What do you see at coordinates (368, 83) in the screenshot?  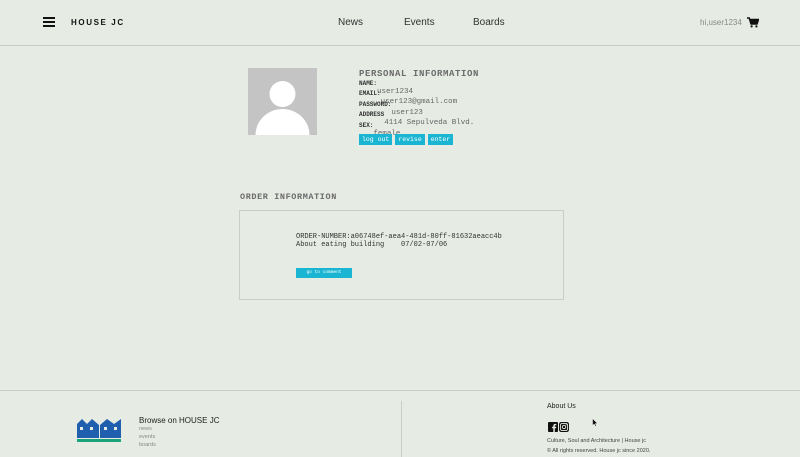 I see `name-key: NAME:` at bounding box center [368, 83].